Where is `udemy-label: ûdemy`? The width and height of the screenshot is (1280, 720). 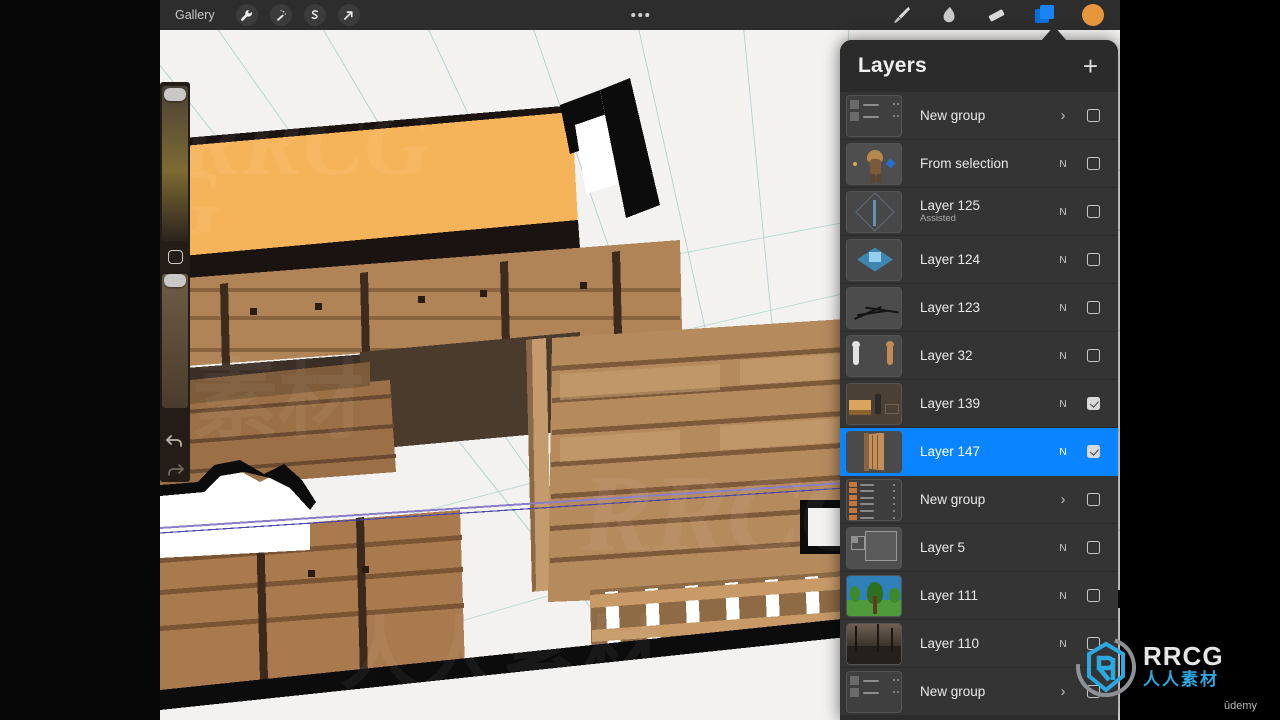
udemy-label: ûdemy is located at coordinates (1241, 706).